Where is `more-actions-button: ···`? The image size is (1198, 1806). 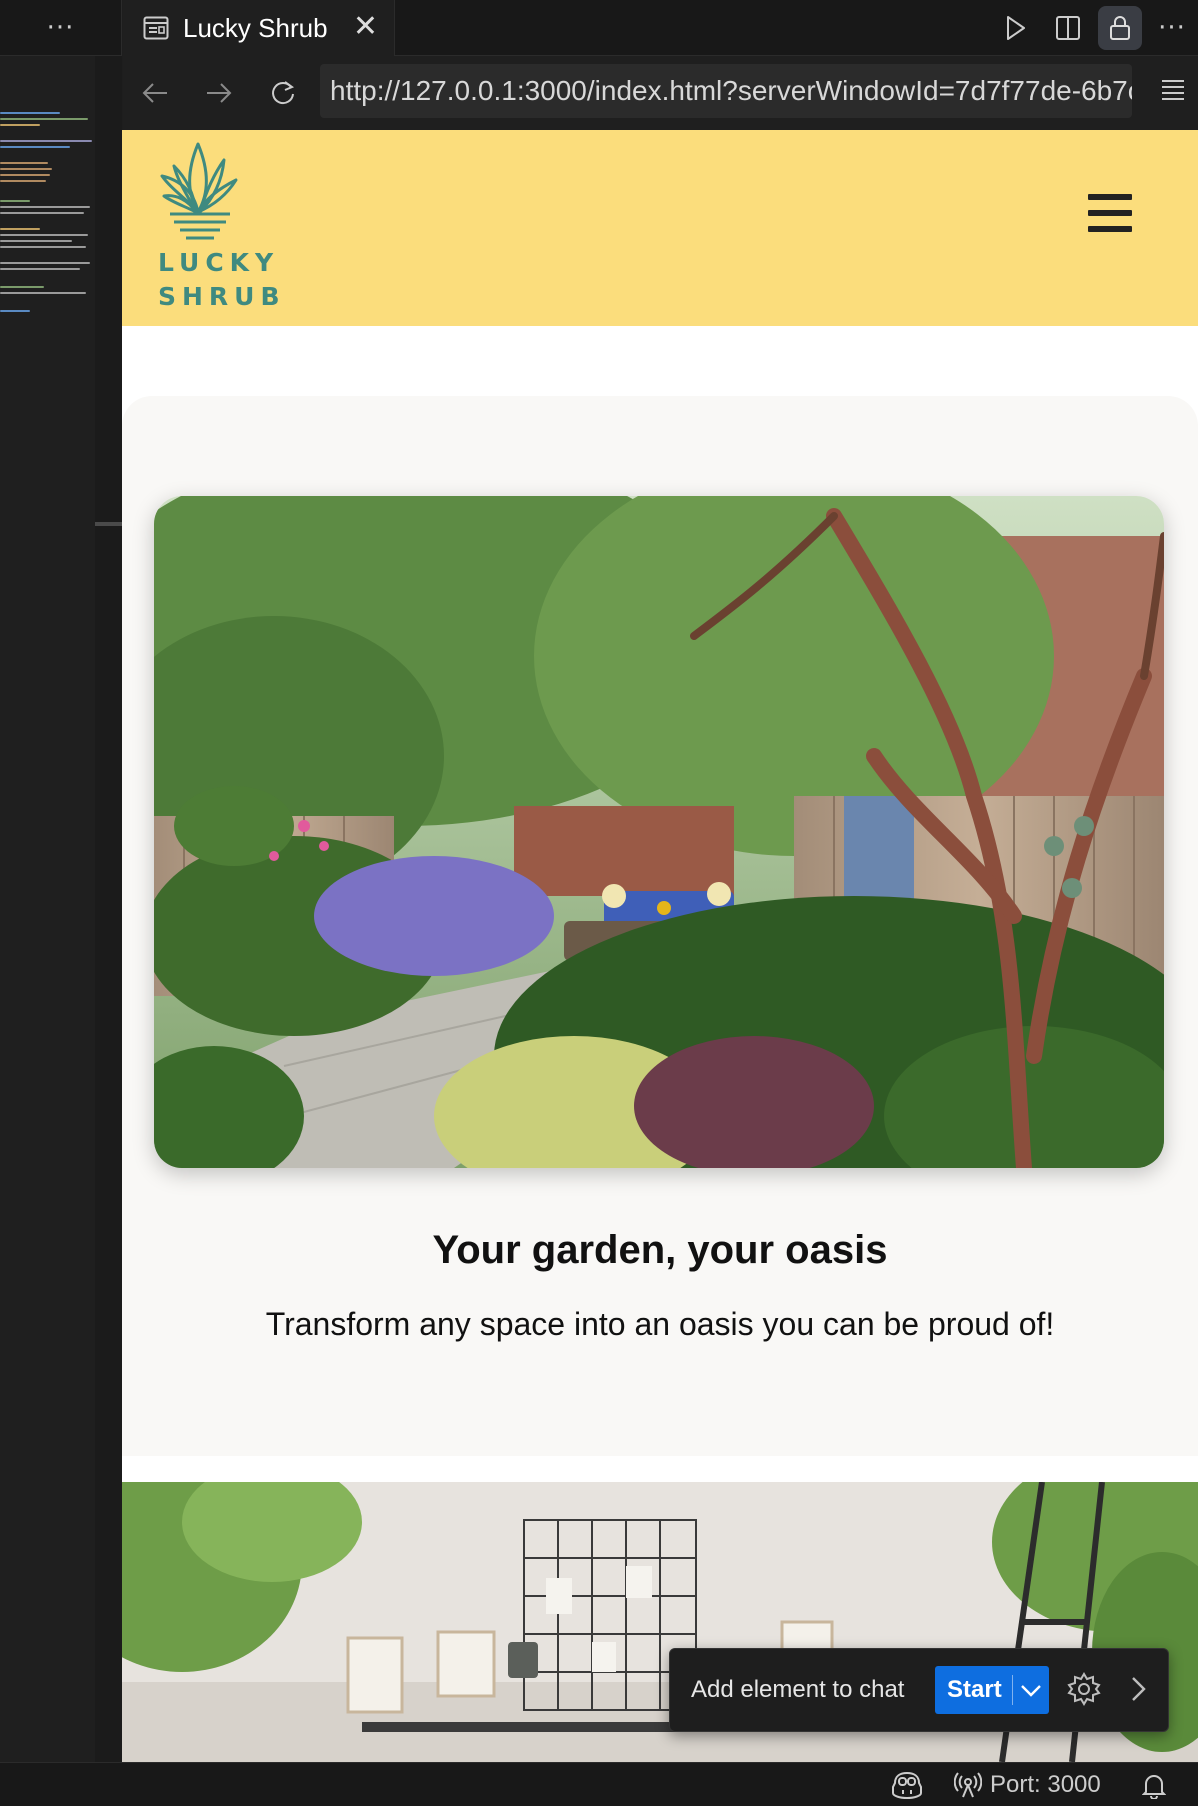
more-actions-button: ··· is located at coordinates (1172, 28).